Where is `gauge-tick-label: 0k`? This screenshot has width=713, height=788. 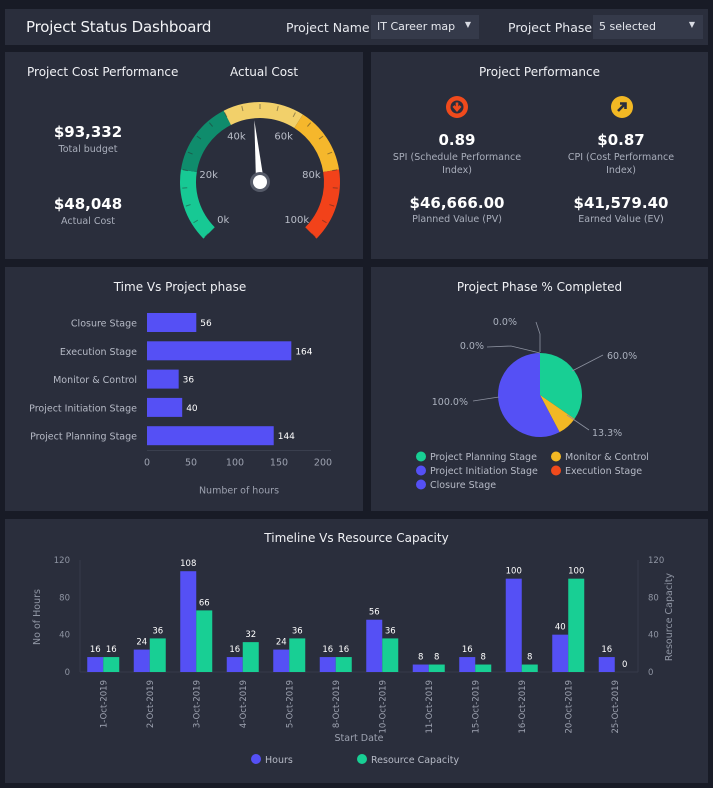 gauge-tick-label: 0k is located at coordinates (223, 220).